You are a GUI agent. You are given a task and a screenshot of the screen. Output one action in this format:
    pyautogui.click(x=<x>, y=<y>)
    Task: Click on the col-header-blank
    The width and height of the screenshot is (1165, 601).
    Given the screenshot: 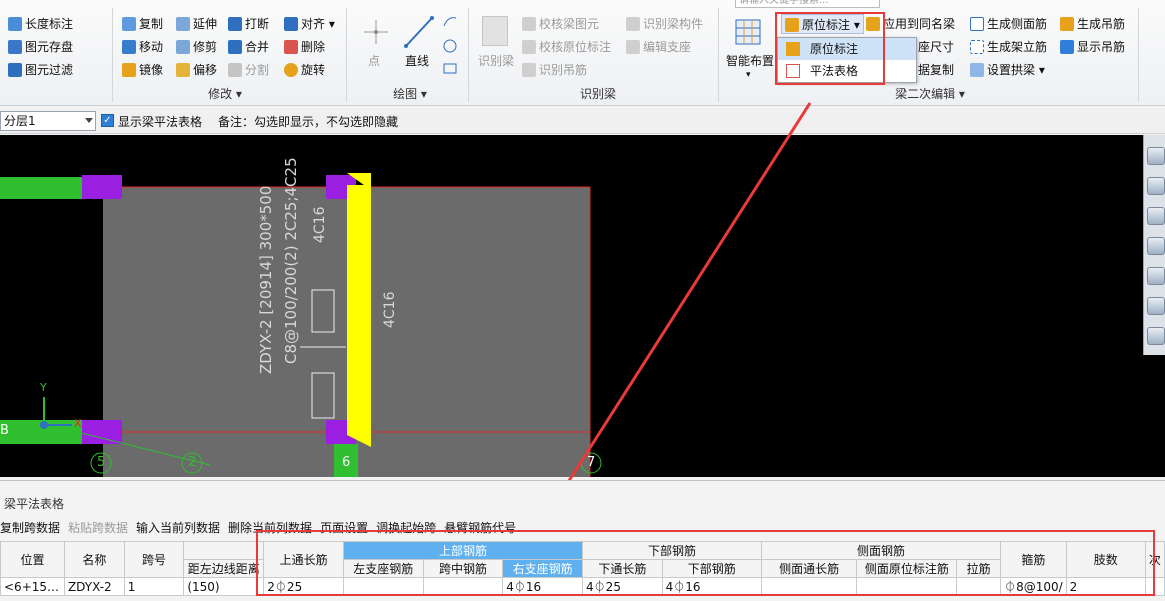 What is the action you would take?
    pyautogui.click(x=224, y=550)
    